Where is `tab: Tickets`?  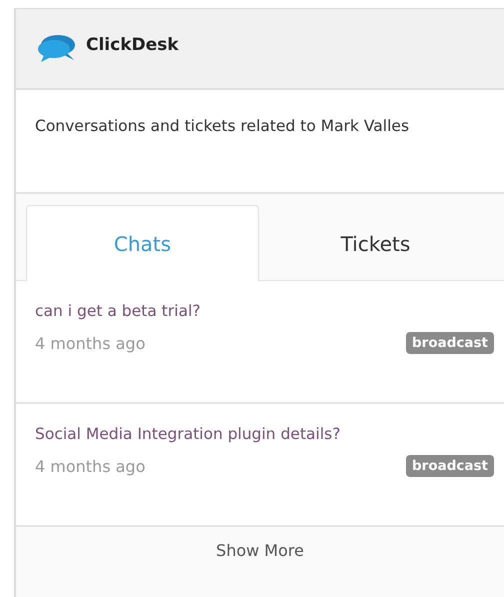
tab: Tickets is located at coordinates (375, 243).